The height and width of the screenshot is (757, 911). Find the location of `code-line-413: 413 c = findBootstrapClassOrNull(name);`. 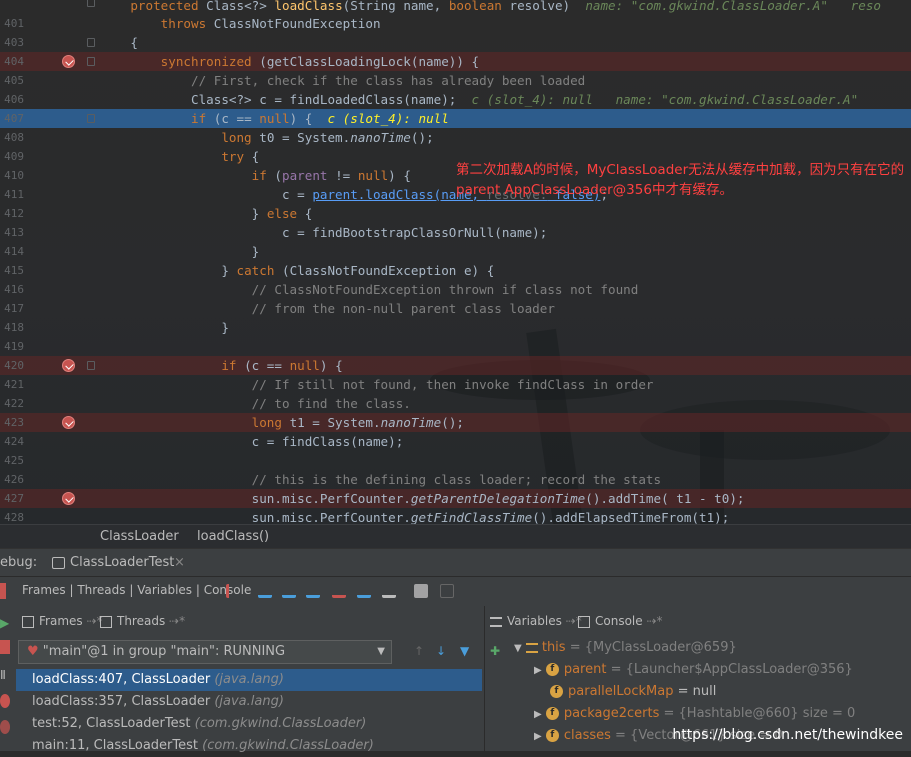

code-line-413: 413 c = findBootstrapClassOrNull(name); is located at coordinates (455, 232).